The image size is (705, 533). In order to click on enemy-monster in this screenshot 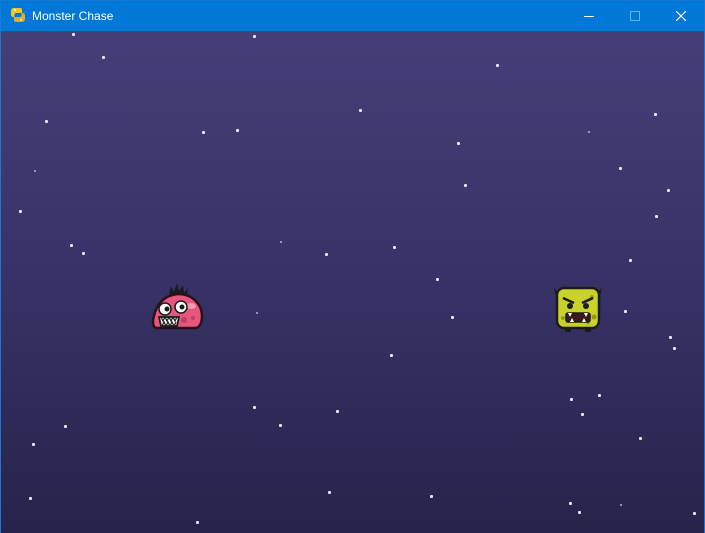, I will do `click(578, 309)`.